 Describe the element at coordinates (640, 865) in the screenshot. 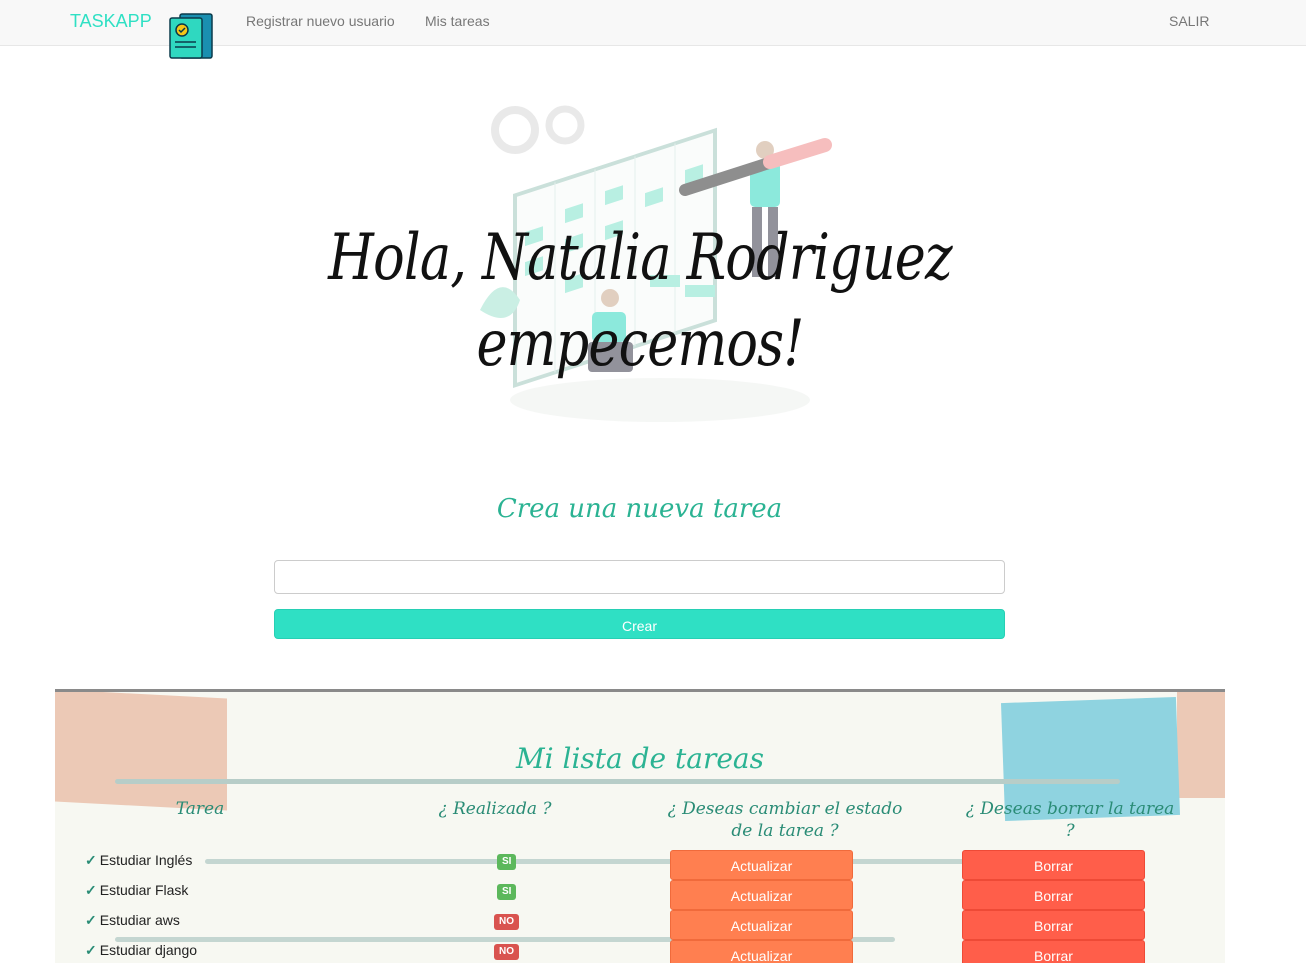

I see `table-row: ✓ Estudiar Inglés SI Actualizar Borrar` at that location.